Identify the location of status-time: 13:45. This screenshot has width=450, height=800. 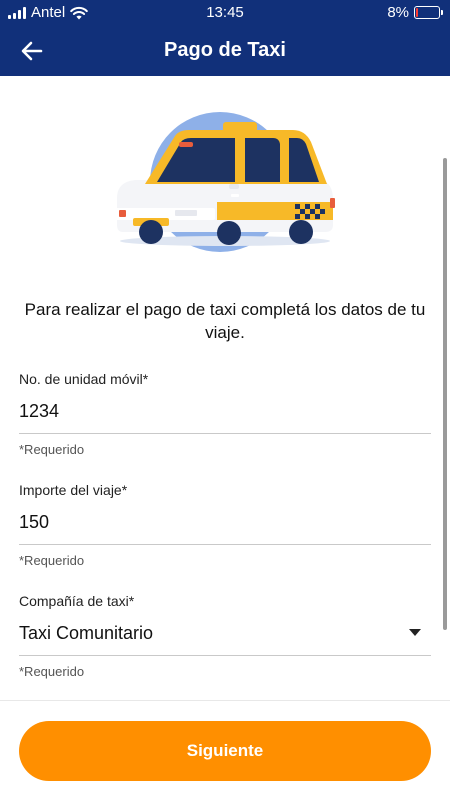
(225, 12).